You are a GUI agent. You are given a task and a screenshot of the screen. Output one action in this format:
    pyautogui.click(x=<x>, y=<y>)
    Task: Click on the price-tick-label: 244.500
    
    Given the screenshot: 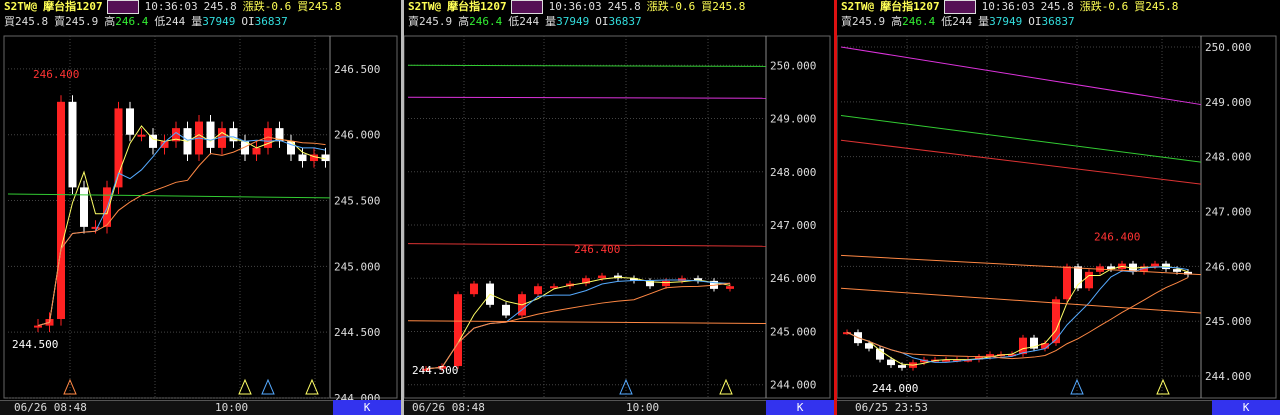 What is the action you would take?
    pyautogui.click(x=357, y=332)
    